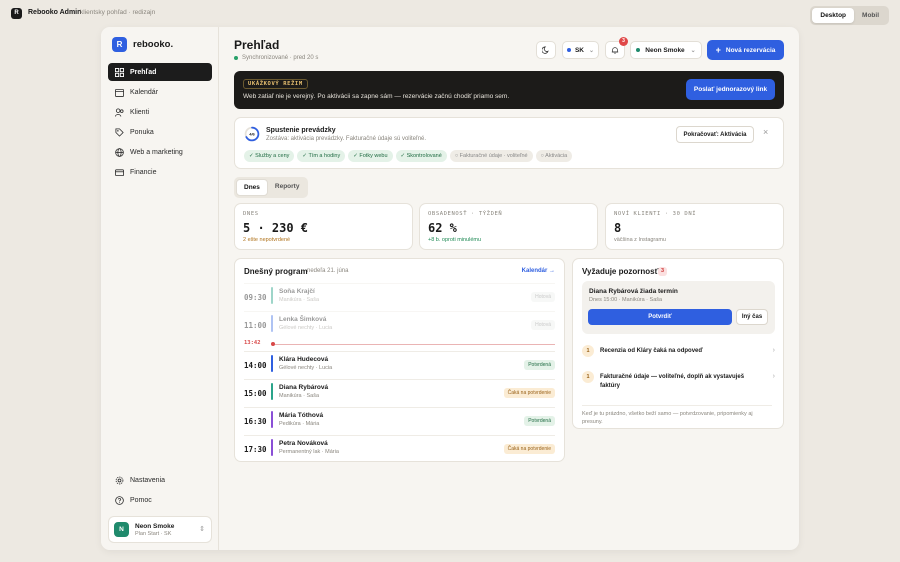 The height and width of the screenshot is (562, 900). What do you see at coordinates (255, 325) in the screenshot?
I see `appointment-time: 11:00` at bounding box center [255, 325].